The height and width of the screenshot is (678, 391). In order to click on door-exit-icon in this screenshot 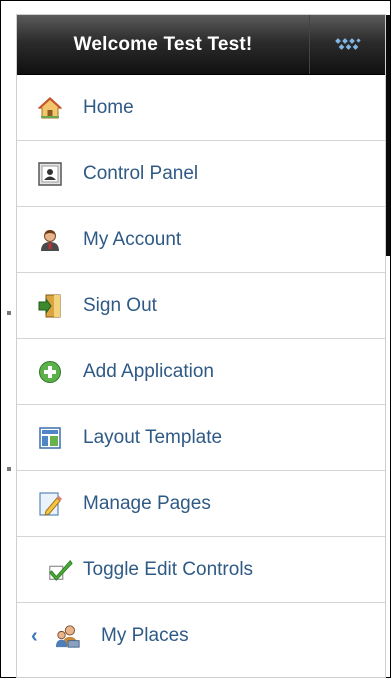, I will do `click(50, 306)`.